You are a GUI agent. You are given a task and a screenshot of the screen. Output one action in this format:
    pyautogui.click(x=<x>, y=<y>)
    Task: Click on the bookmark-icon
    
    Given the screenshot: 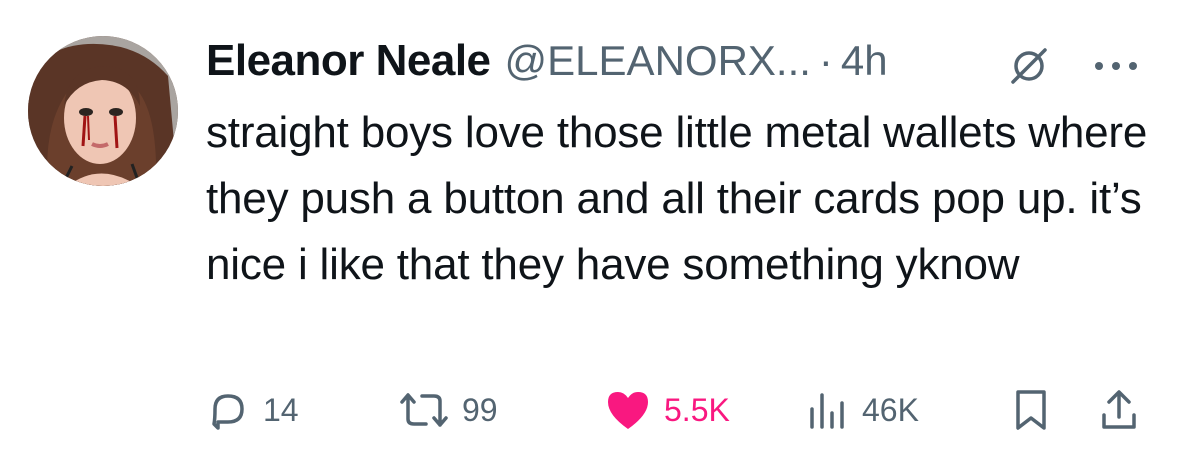 What is the action you would take?
    pyautogui.click(x=1031, y=410)
    